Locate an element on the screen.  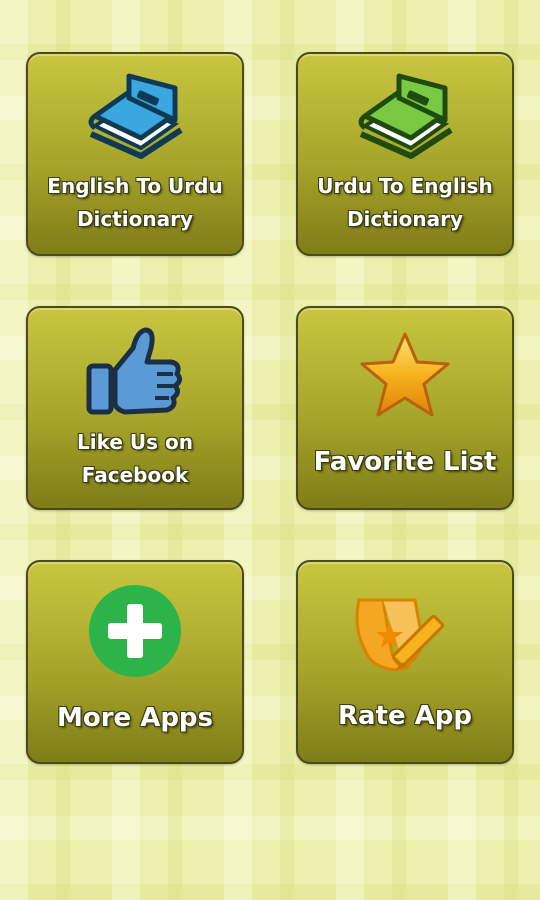
urdu-to-english-line2: Dictionary is located at coordinates (405, 219).